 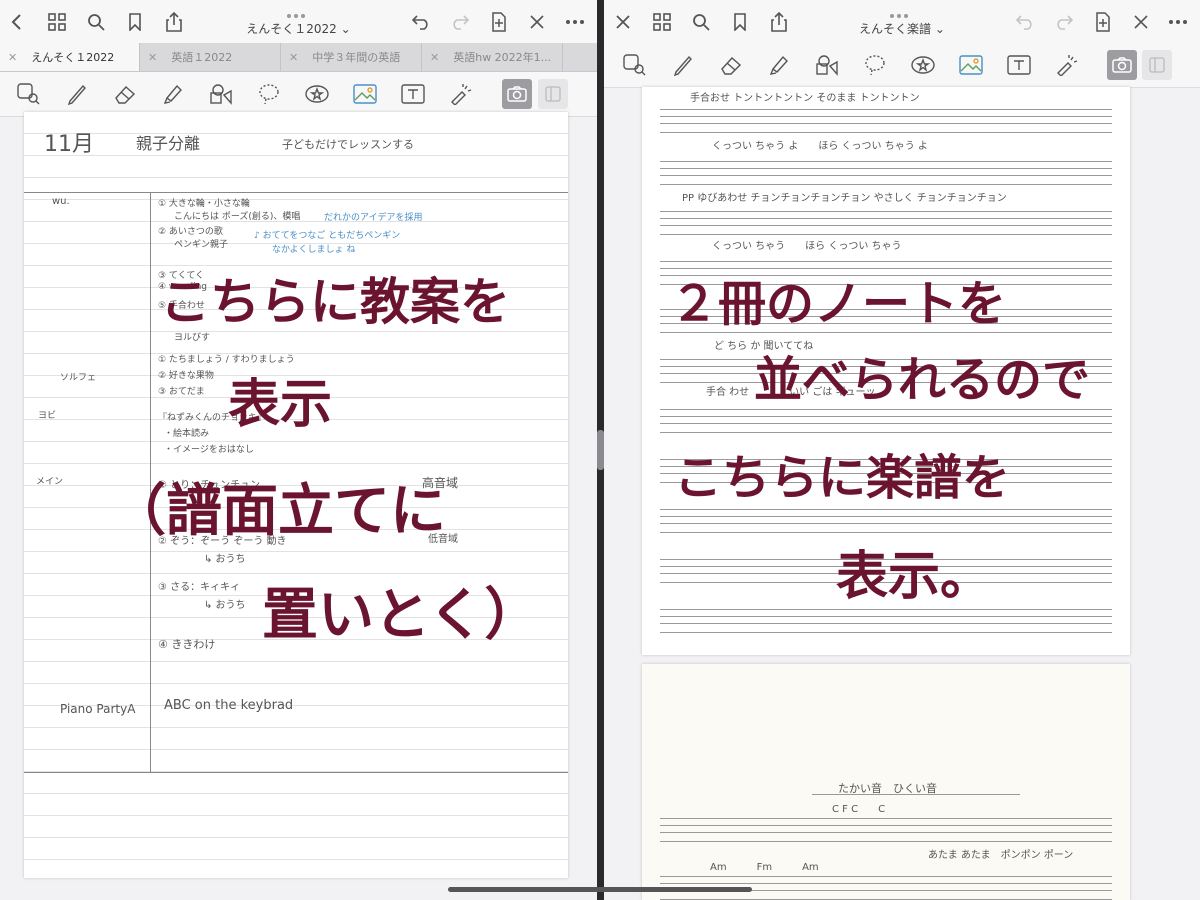 I want to click on sol-item-2: ② 好きな果物, so click(x=186, y=376).